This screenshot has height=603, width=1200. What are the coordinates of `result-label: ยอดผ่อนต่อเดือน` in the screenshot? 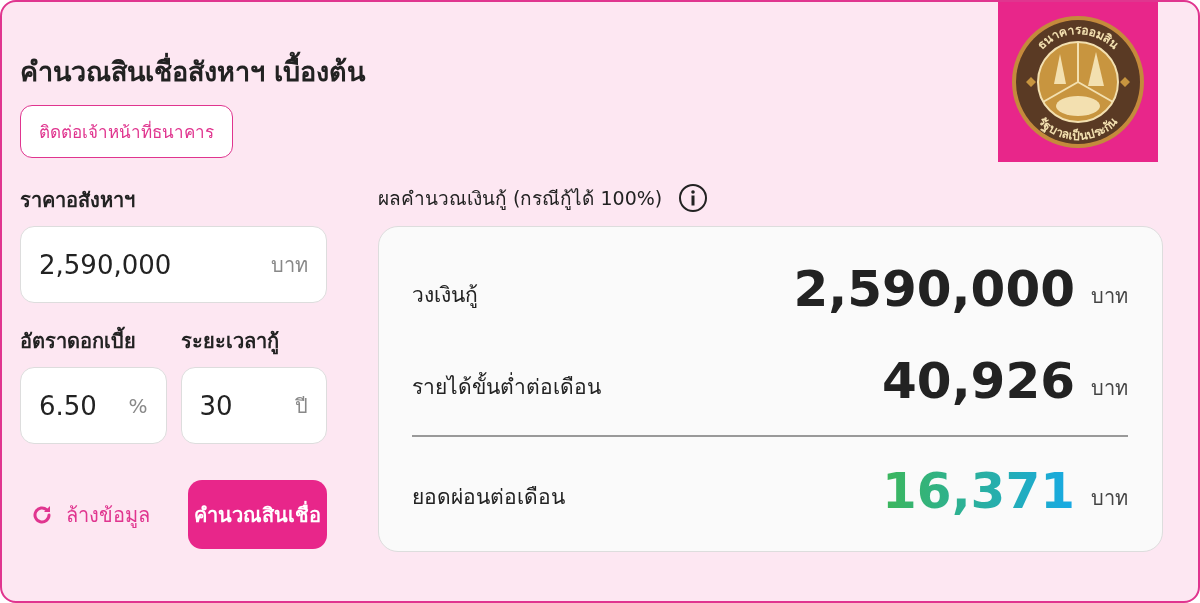 It's located at (488, 497).